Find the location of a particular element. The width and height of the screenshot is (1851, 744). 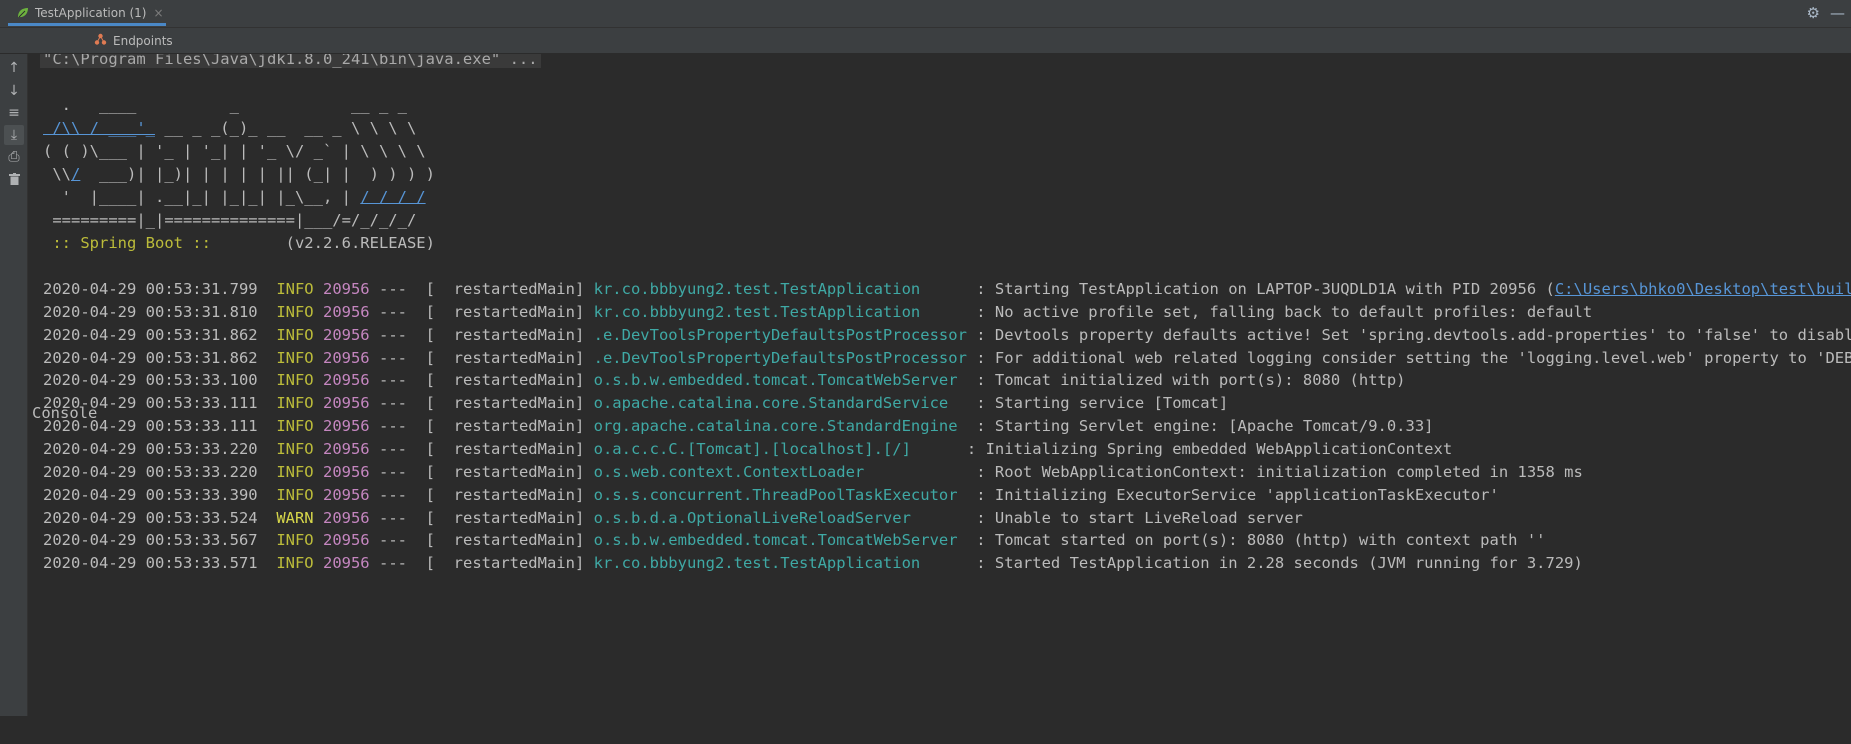

log-timestamp: 2020-04-29 00:53:33.390 is located at coordinates (150, 494).